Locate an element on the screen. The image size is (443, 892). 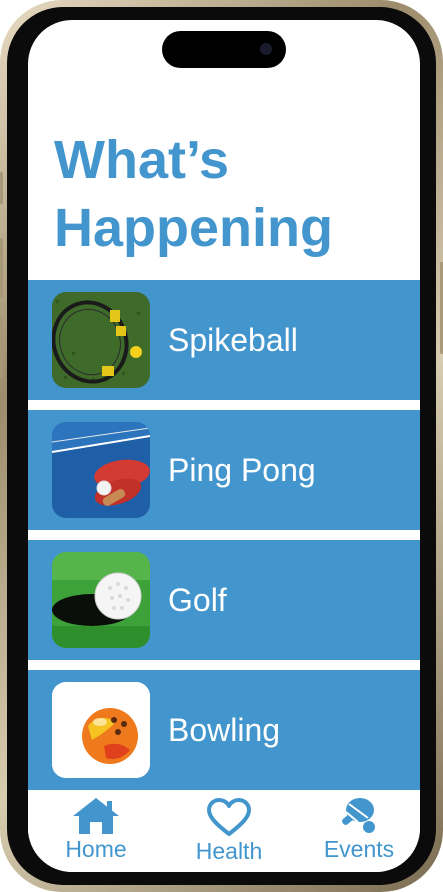
tab-home: Home is located at coordinates (96, 832).